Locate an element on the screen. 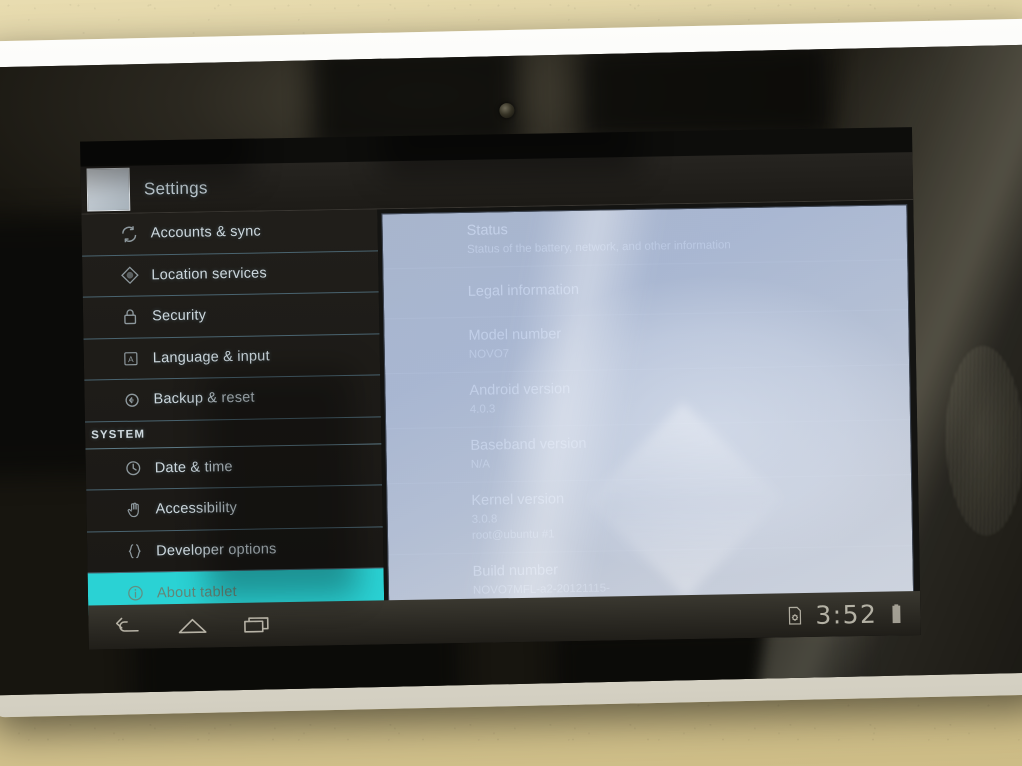 The image size is (1022, 766). info-icon is located at coordinates (135, 593).